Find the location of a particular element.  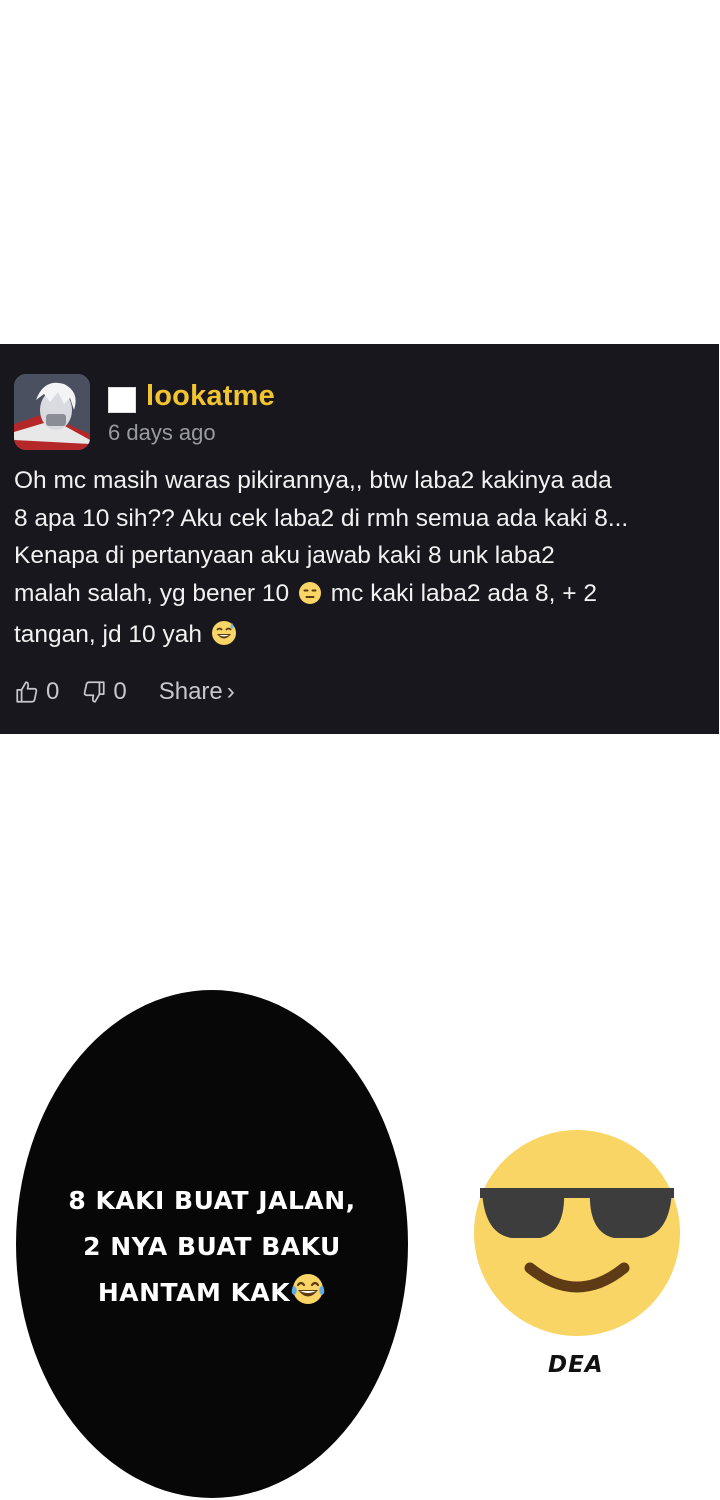

bubble-text: HANTAM KAK is located at coordinates (194, 1292).